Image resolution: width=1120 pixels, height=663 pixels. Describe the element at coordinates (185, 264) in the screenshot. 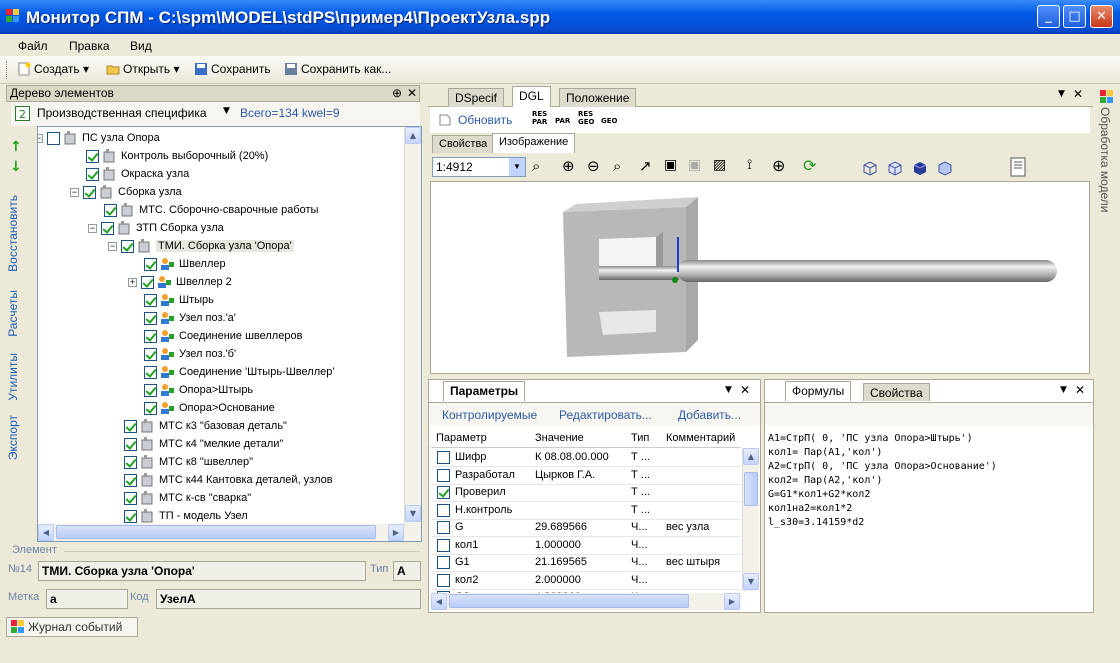

I see `tree-node: Швеллер` at that location.